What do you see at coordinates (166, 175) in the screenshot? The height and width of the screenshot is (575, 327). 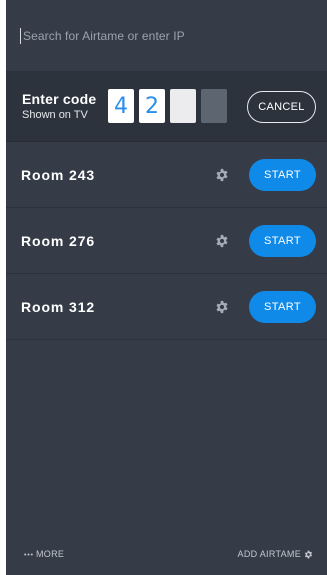 I see `room-row: Room 243 START` at bounding box center [166, 175].